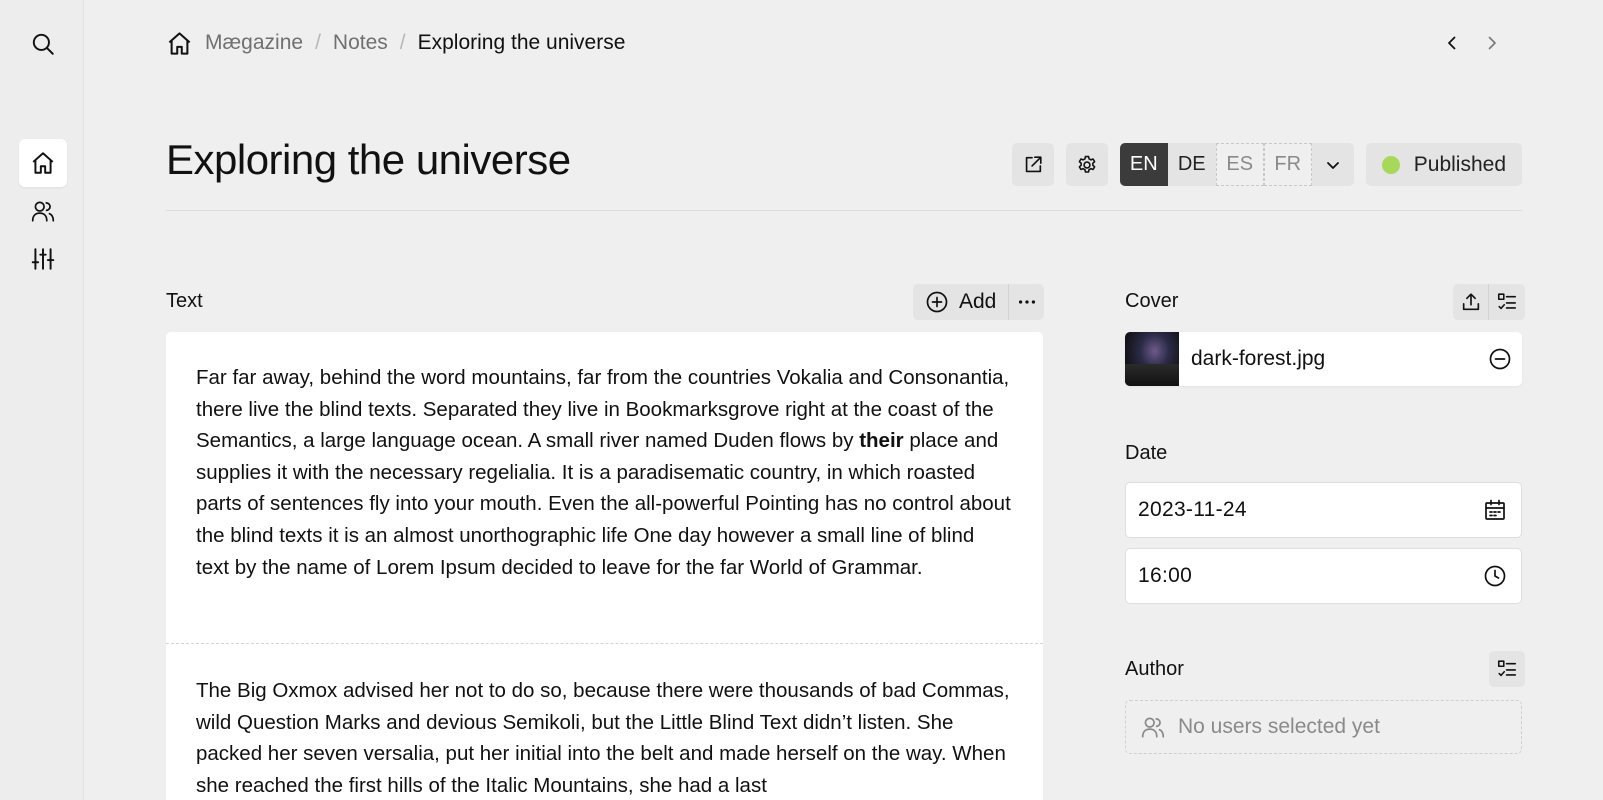 The image size is (1603, 800). I want to click on calendar-button, so click(1495, 510).